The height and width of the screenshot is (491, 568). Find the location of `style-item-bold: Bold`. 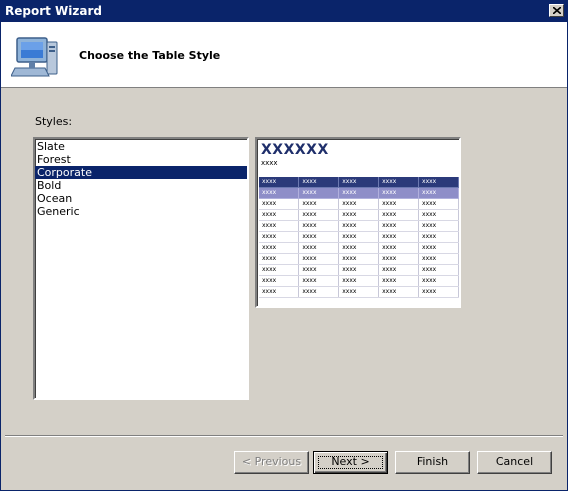

style-item-bold: Bold is located at coordinates (141, 185).